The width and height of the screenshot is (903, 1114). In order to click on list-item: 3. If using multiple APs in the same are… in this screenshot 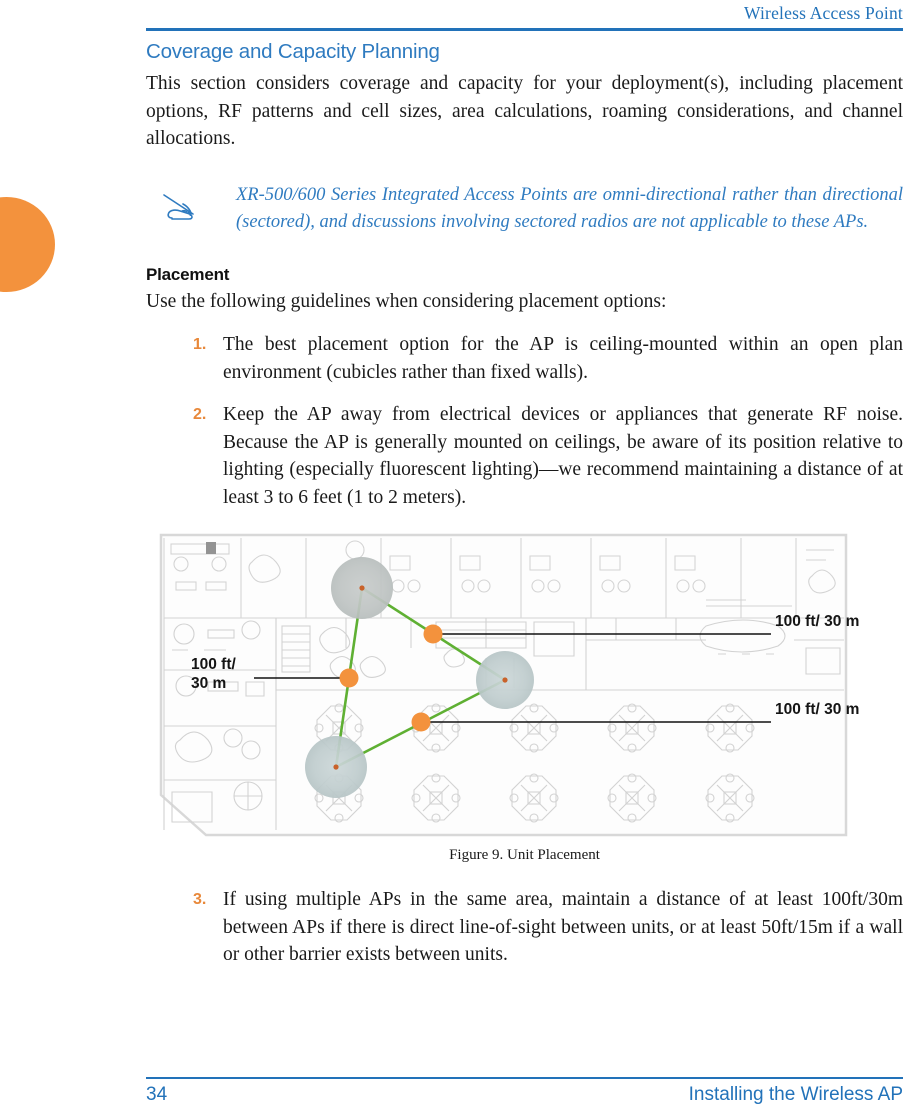, I will do `click(524, 927)`.